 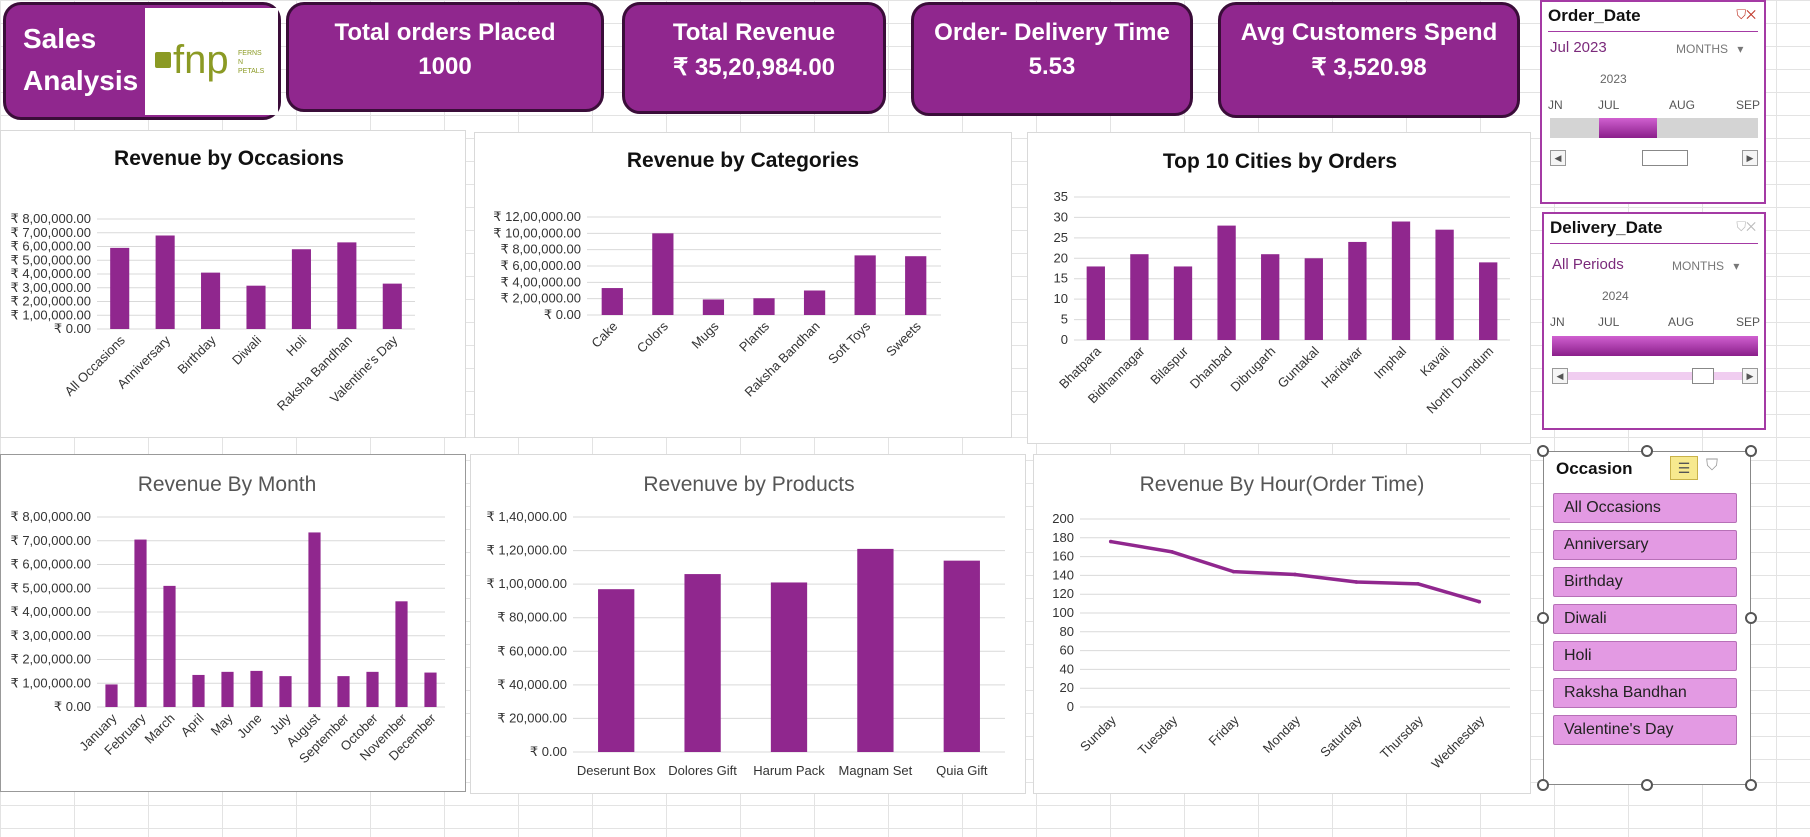 What do you see at coordinates (1645, 730) in the screenshot?
I see `occasion-item: Valentine's Day` at bounding box center [1645, 730].